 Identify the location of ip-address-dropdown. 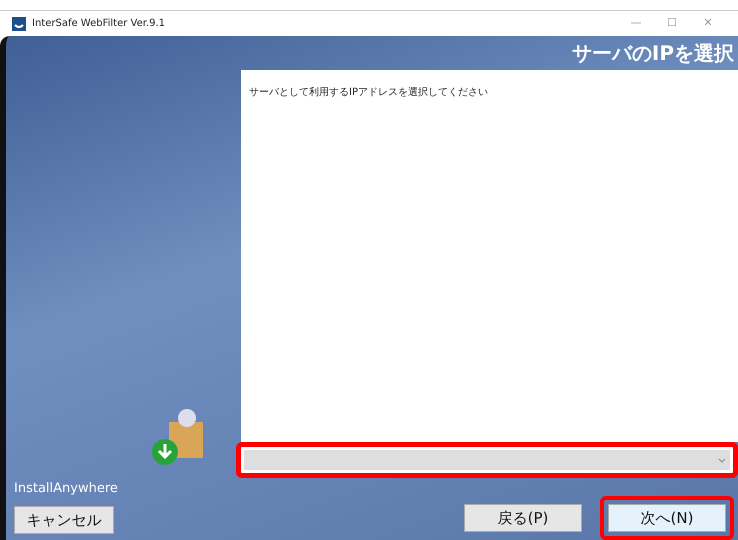
(487, 460).